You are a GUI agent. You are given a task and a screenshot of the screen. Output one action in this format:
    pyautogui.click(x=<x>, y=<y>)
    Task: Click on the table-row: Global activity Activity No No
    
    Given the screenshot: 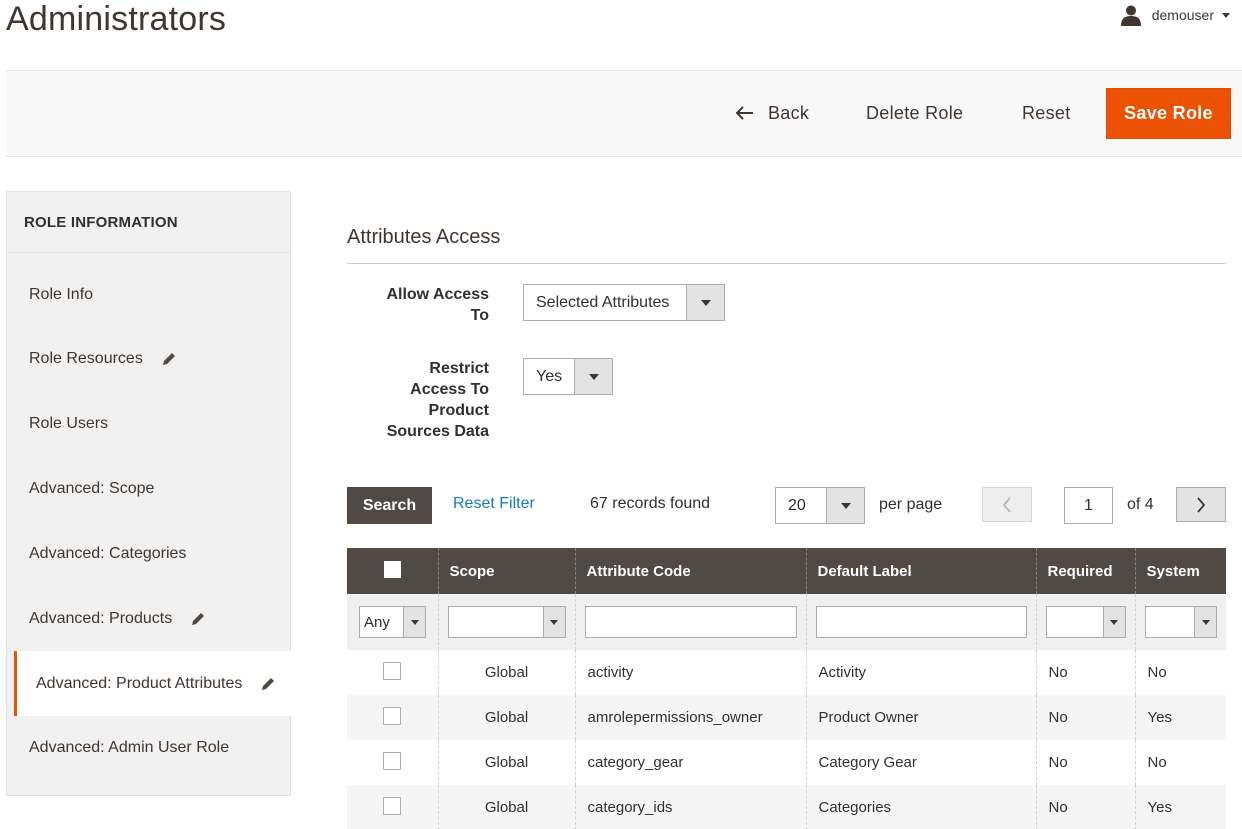 What is the action you would take?
    pyautogui.click(x=786, y=672)
    